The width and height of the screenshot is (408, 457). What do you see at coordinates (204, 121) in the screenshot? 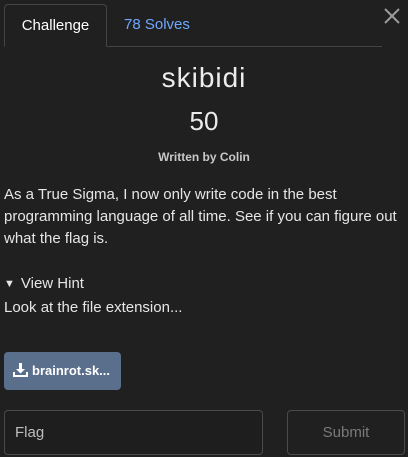
I see `challenge-points: 50` at bounding box center [204, 121].